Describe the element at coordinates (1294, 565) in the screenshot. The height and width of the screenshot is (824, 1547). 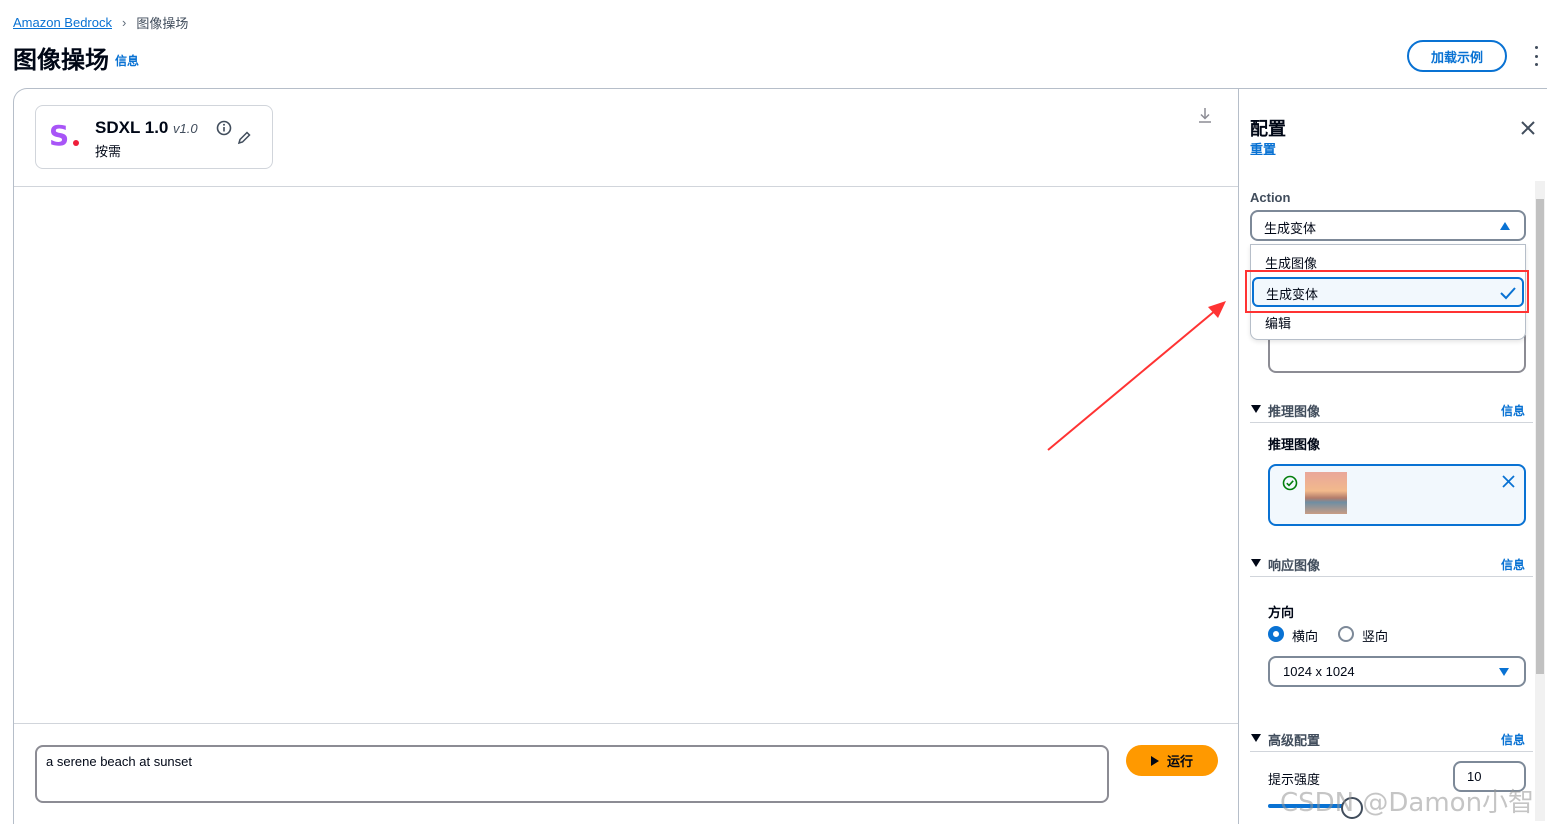
I see `section-title: 响应图像` at that location.